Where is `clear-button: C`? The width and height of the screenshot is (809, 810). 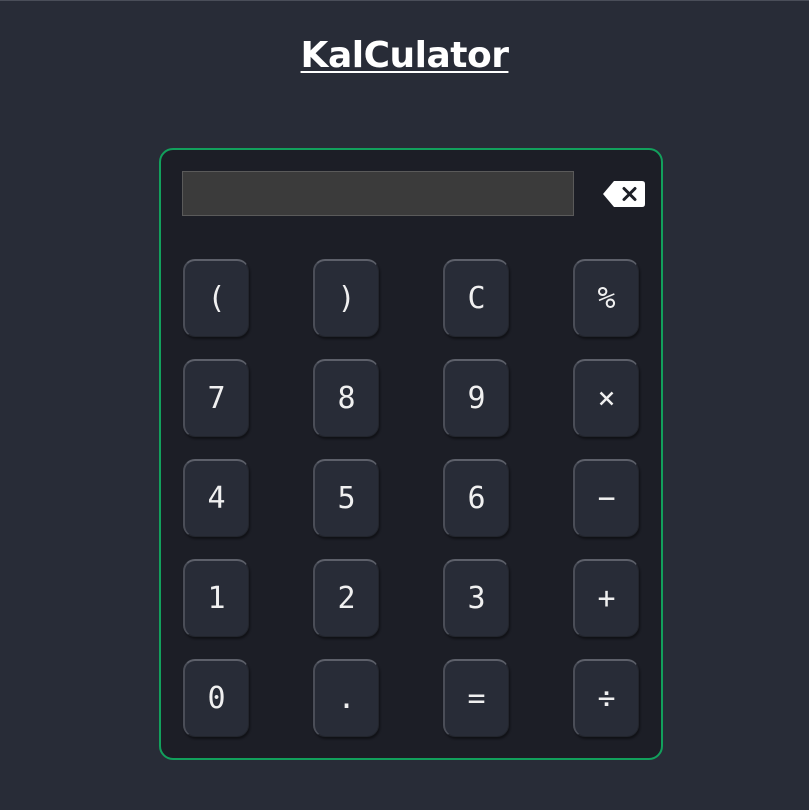 clear-button: C is located at coordinates (476, 298).